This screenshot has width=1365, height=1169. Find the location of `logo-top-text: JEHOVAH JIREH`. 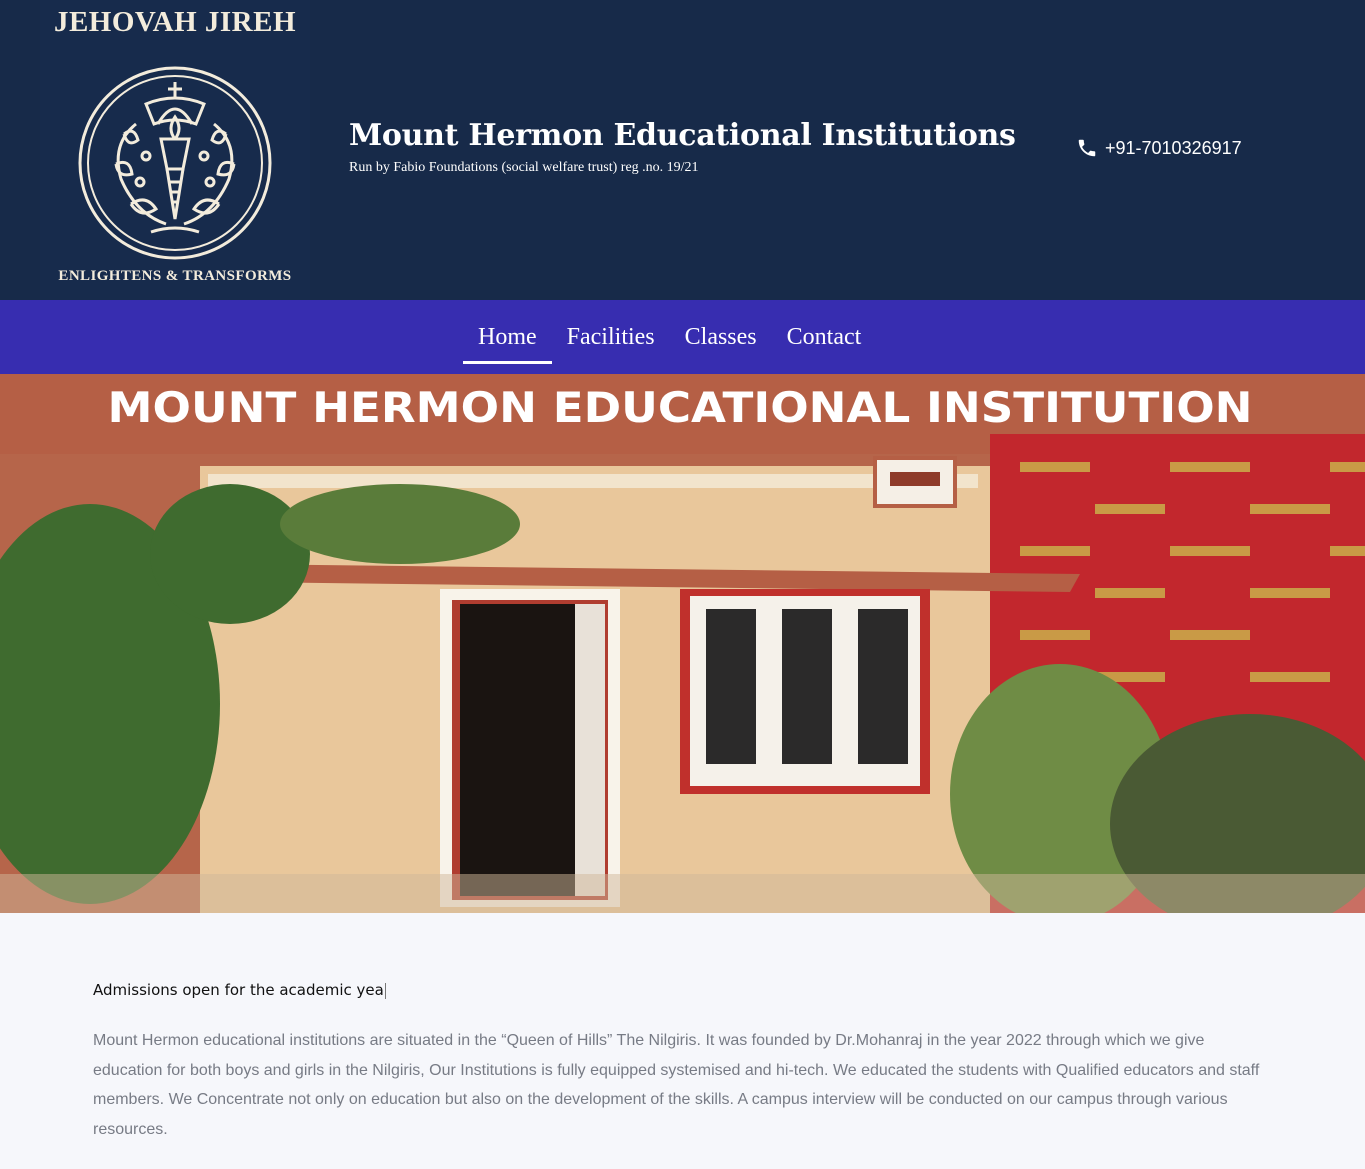

logo-top-text: JEHOVAH JIREH is located at coordinates (175, 22).